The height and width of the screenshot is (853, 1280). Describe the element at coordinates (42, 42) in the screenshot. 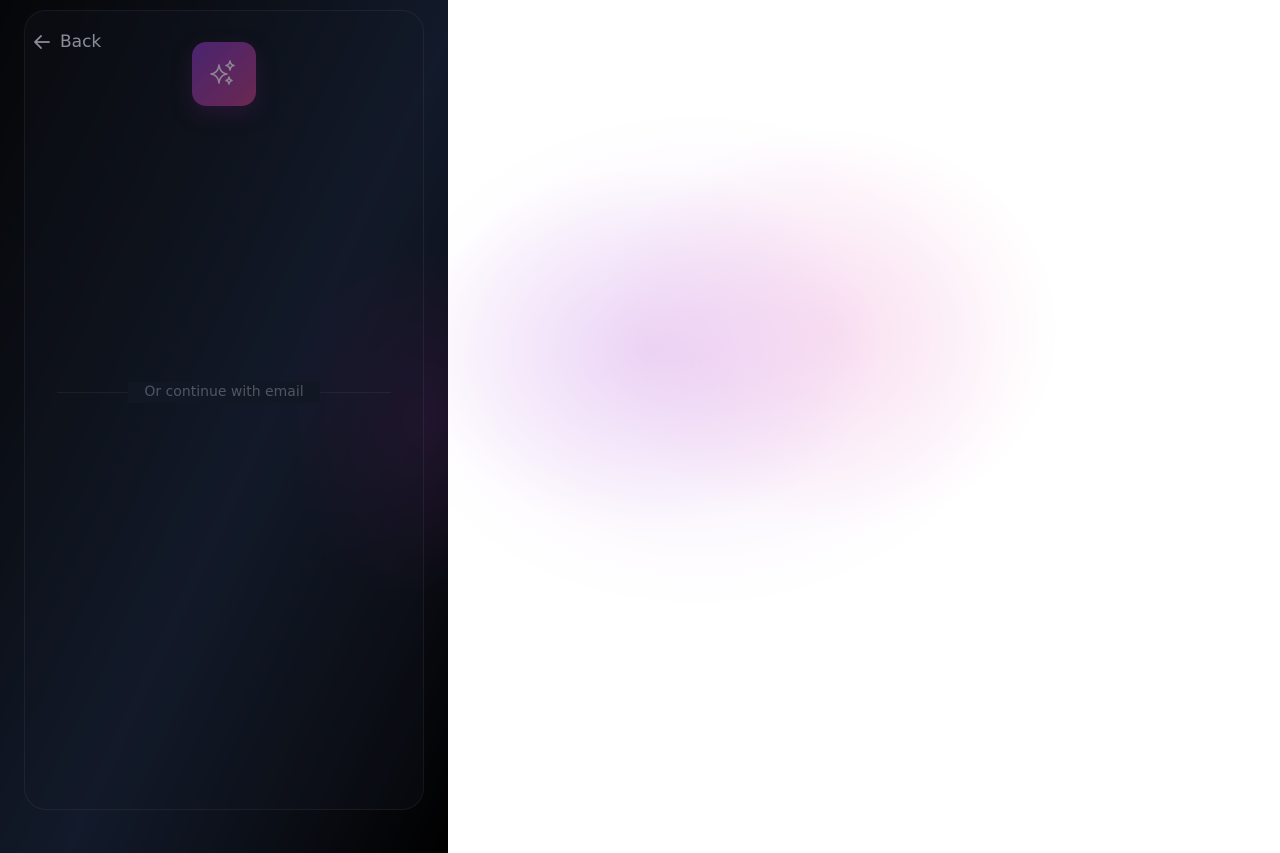

I see `arrow-left-icon` at that location.